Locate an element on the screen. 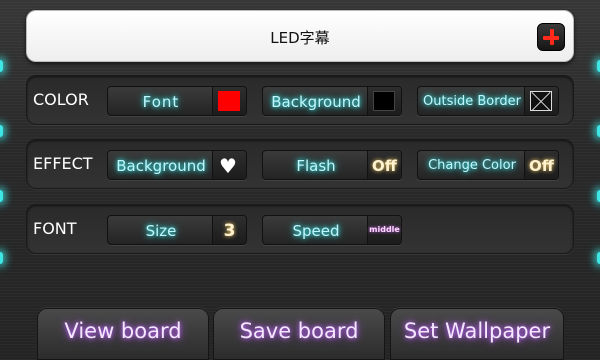 The width and height of the screenshot is (600, 360). size-value: 3 is located at coordinates (229, 230).